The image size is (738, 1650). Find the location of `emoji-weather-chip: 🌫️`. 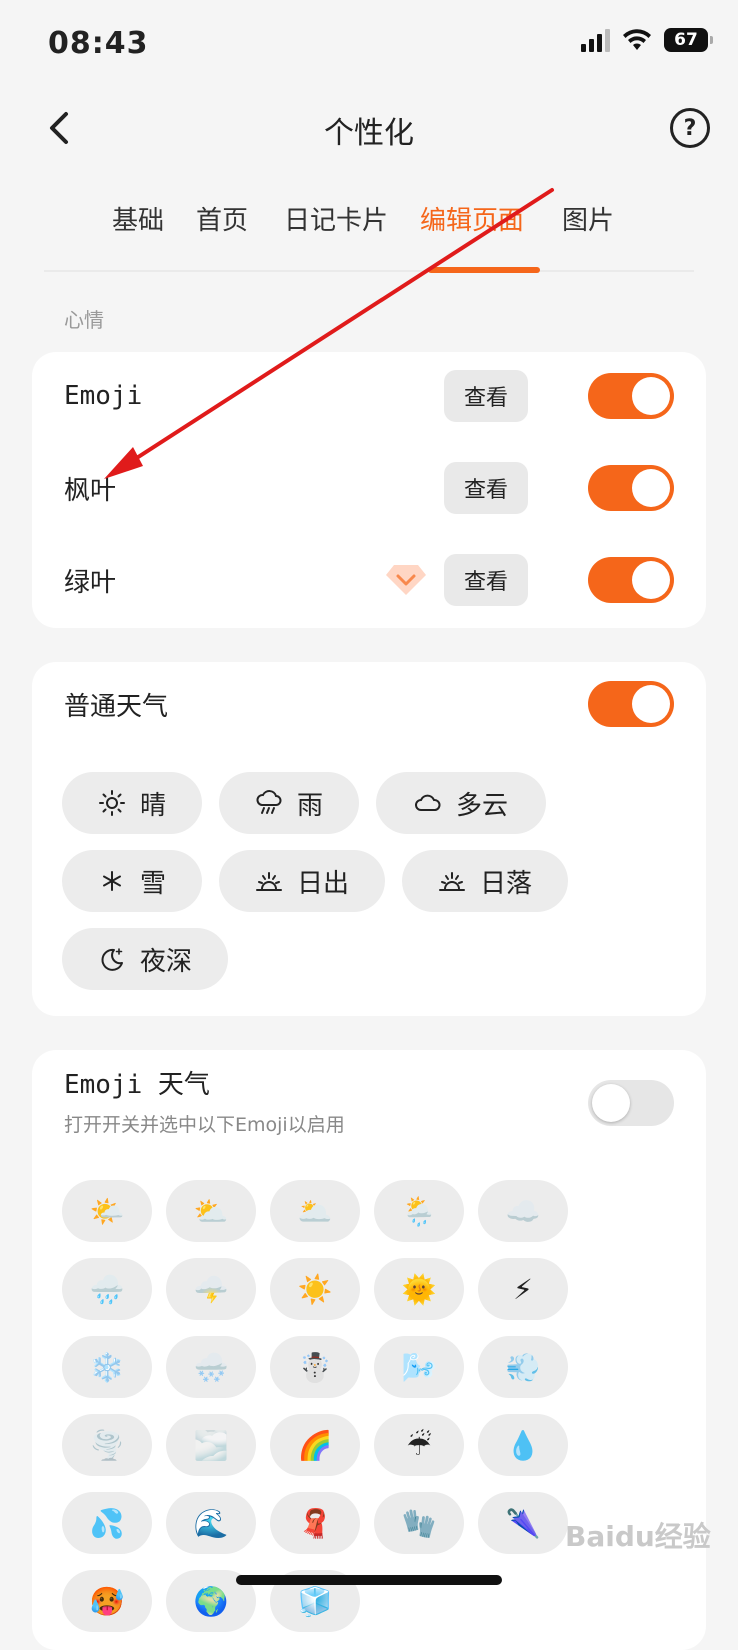

emoji-weather-chip: 🌫️ is located at coordinates (211, 1445).